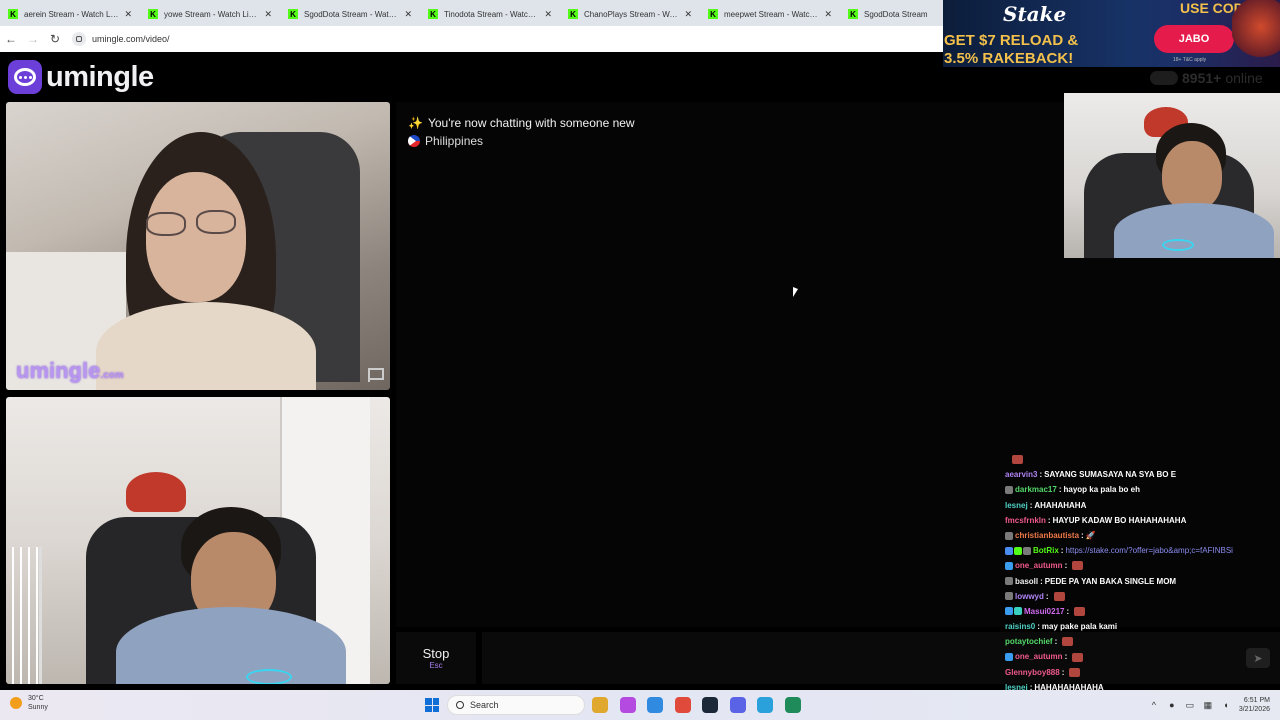 The height and width of the screenshot is (720, 1280). Describe the element at coordinates (210, 14) in the screenshot. I see `browser-tab: Kyowe Stream - Watch Live or ✕` at that location.